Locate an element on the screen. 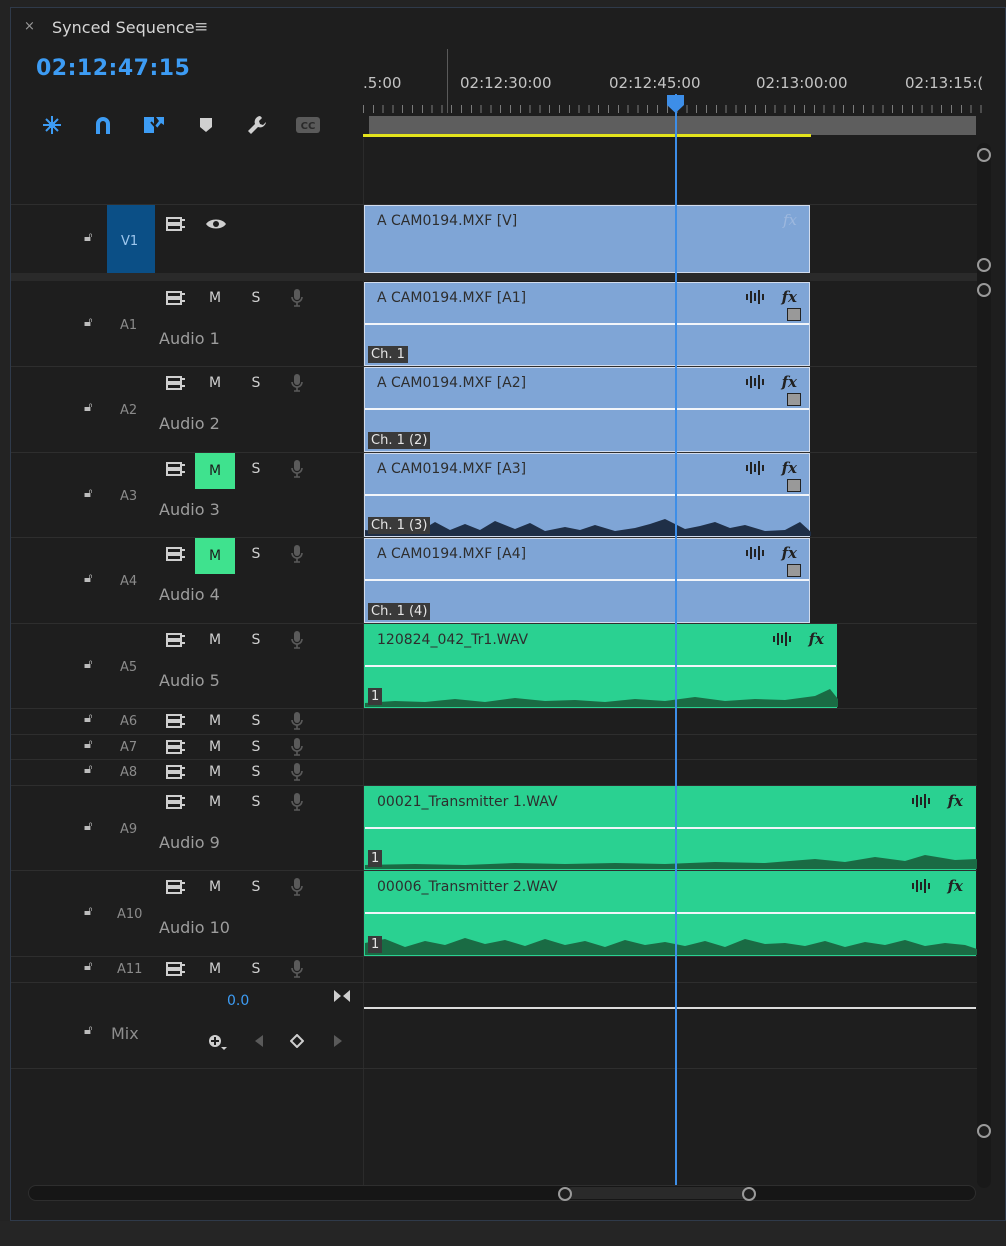  snap-magnet-icon is located at coordinates (103, 125).